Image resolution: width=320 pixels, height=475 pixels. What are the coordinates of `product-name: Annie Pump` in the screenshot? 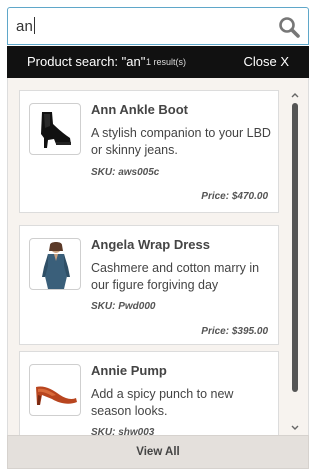 It's located at (129, 370).